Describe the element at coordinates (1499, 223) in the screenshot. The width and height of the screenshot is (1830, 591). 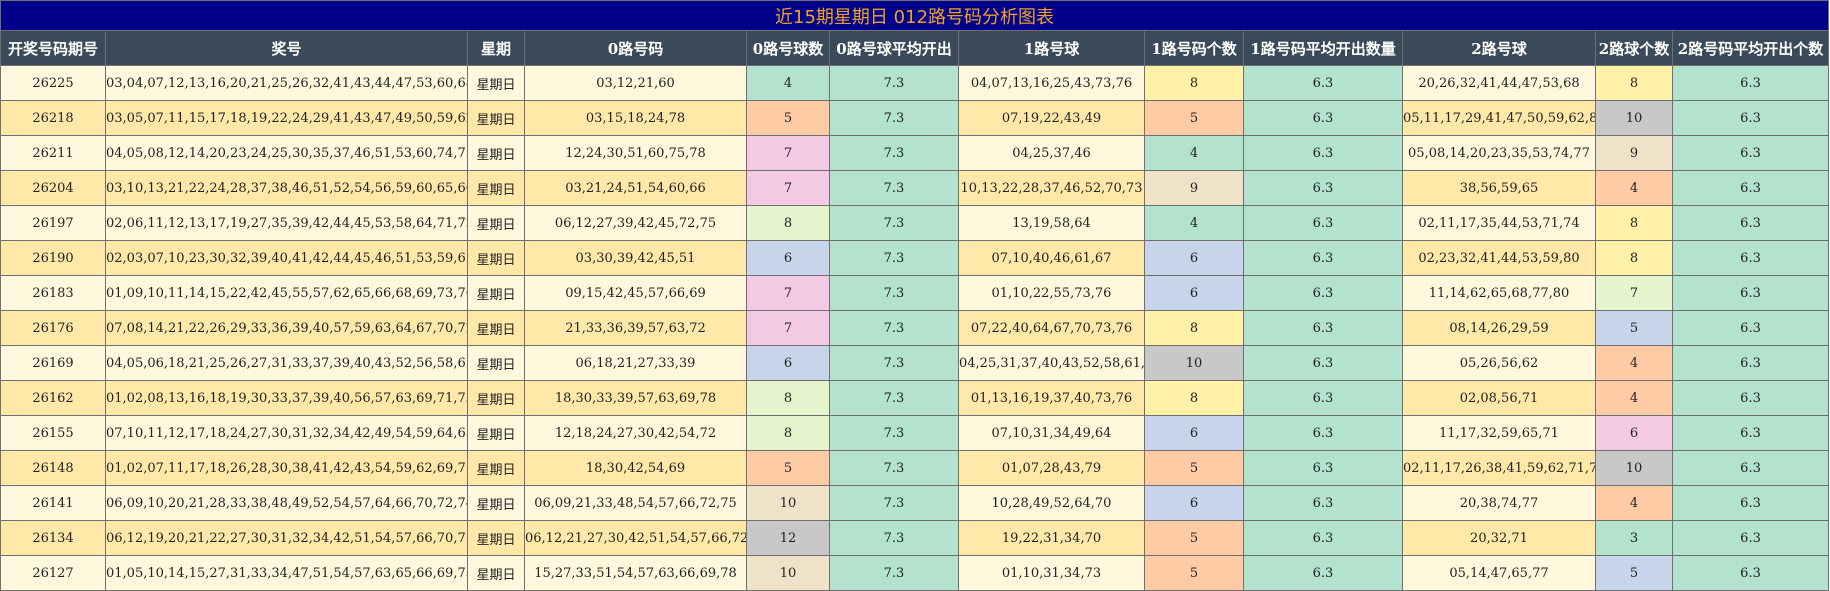
I see `cell-route2-numbers: 02,11,17,35,44,53,71,74` at that location.